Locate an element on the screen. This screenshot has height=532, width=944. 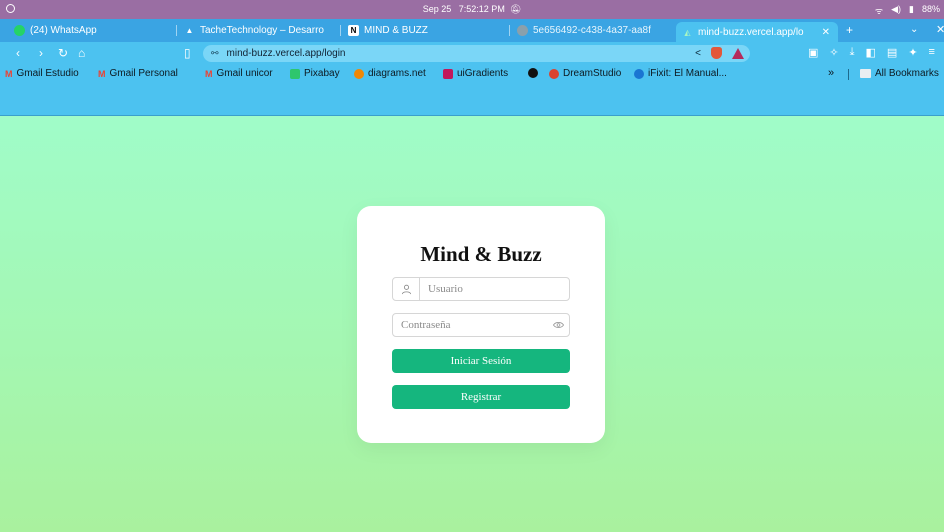
volume-icon: ◀︎) is located at coordinates (896, 9).